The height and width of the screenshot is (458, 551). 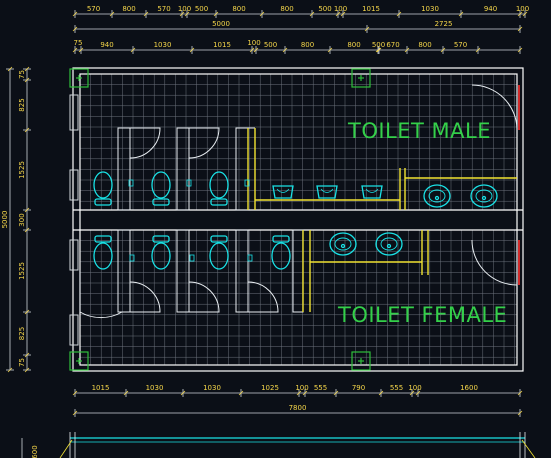 What do you see at coordinates (35, 451) in the screenshot?
I see `dim-bottom-edge-label: 600` at bounding box center [35, 451].